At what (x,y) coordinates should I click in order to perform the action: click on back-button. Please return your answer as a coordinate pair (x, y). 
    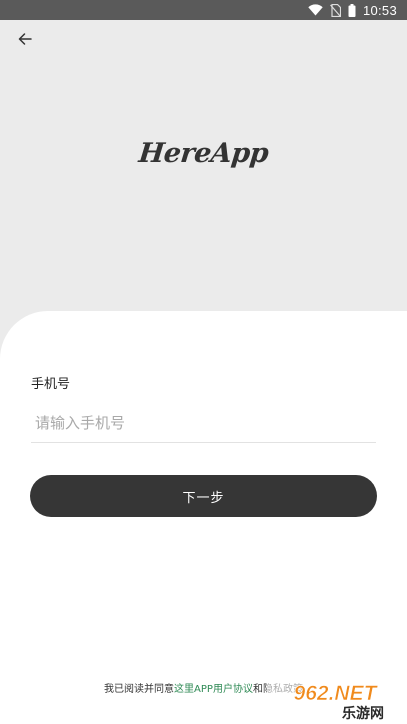
    Looking at the image, I should click on (25, 39).